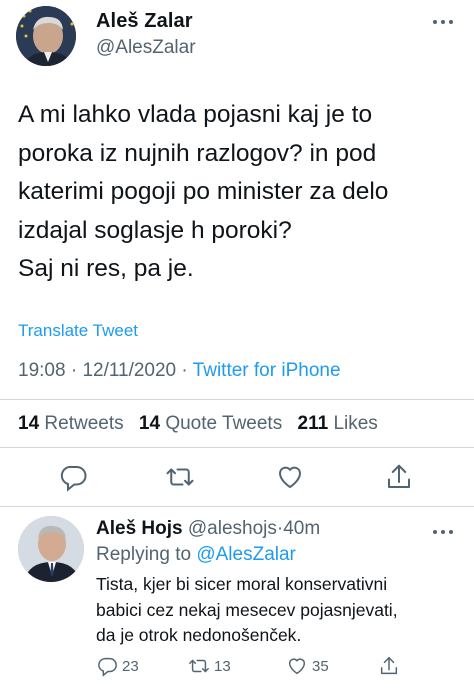 Image resolution: width=474 pixels, height=696 pixels. I want to click on author-name: Aleš Zalar, so click(144, 21).